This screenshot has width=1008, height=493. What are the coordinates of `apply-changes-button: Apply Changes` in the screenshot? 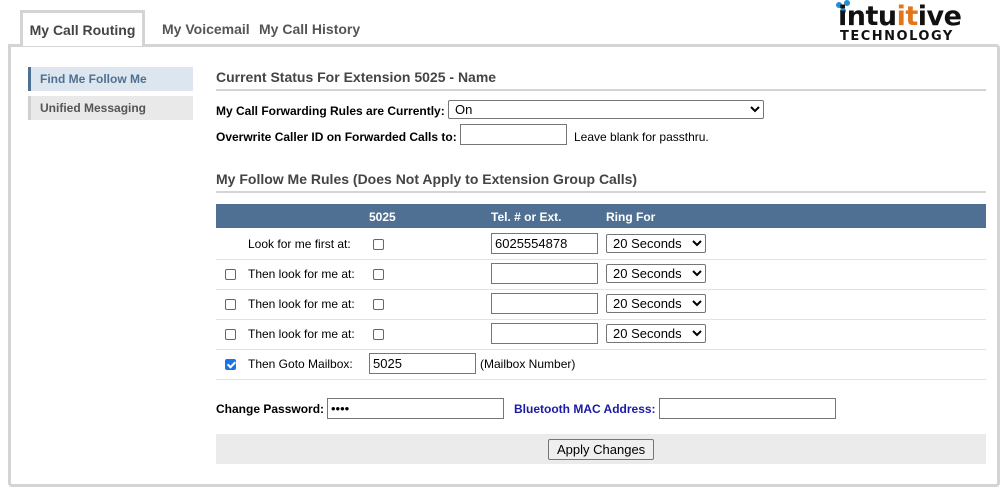 It's located at (601, 449).